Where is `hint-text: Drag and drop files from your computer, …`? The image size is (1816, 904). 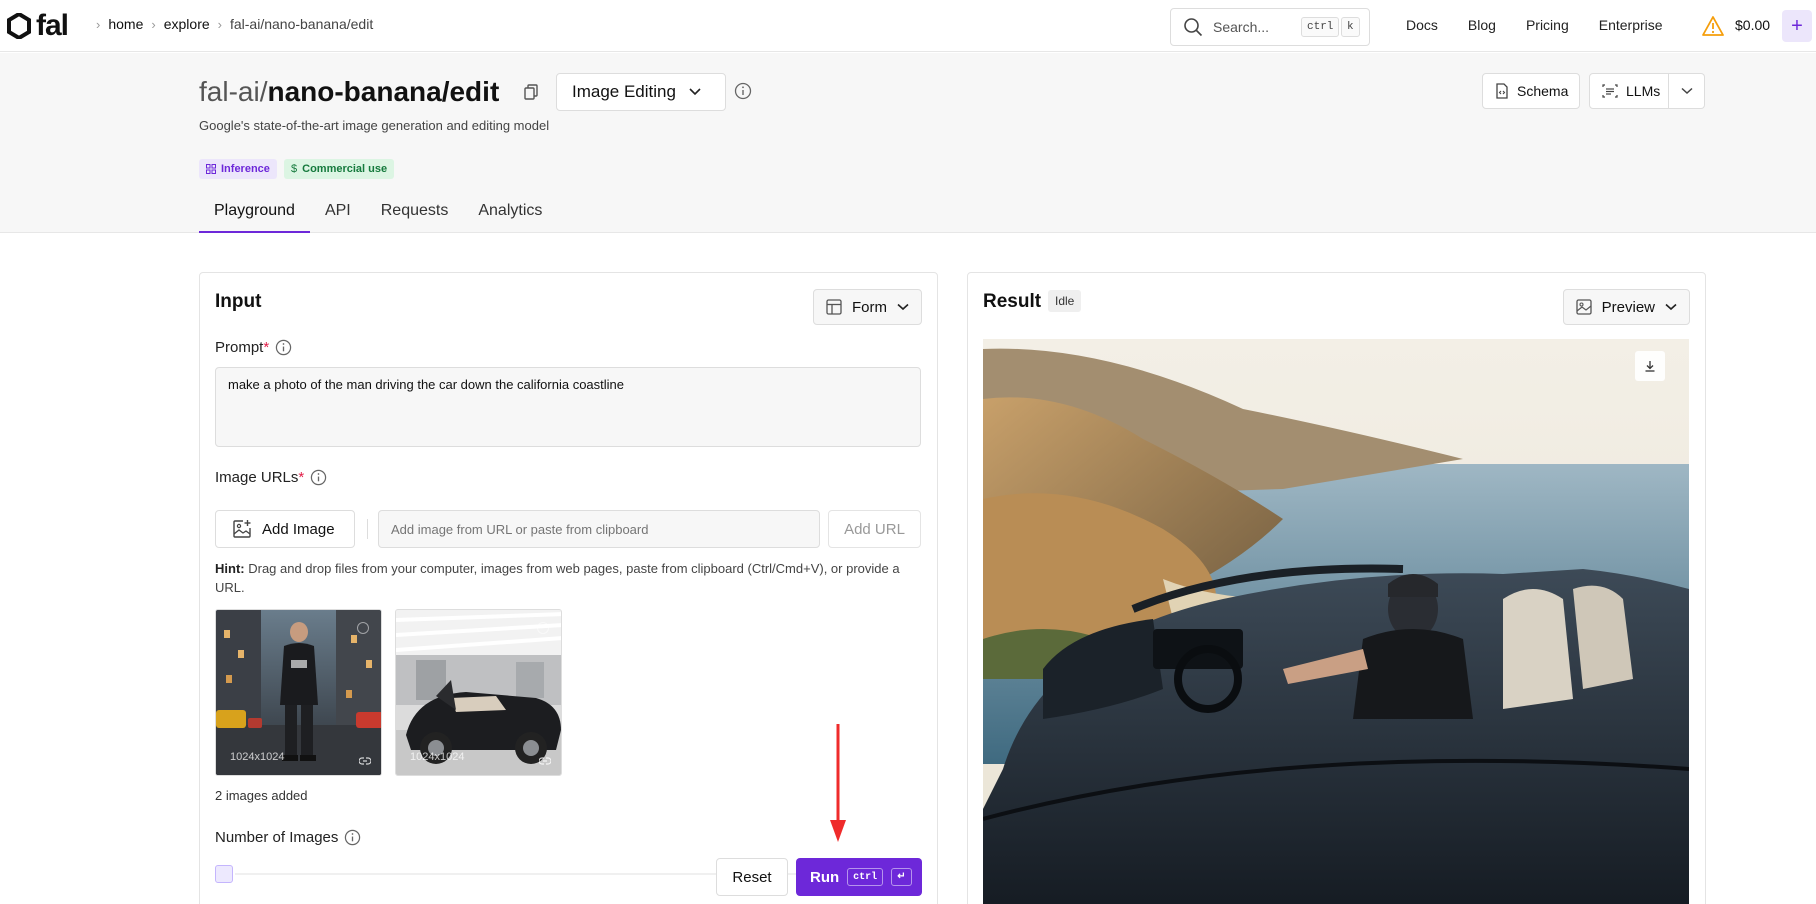 hint-text: Drag and drop files from your computer, … is located at coordinates (557, 578).